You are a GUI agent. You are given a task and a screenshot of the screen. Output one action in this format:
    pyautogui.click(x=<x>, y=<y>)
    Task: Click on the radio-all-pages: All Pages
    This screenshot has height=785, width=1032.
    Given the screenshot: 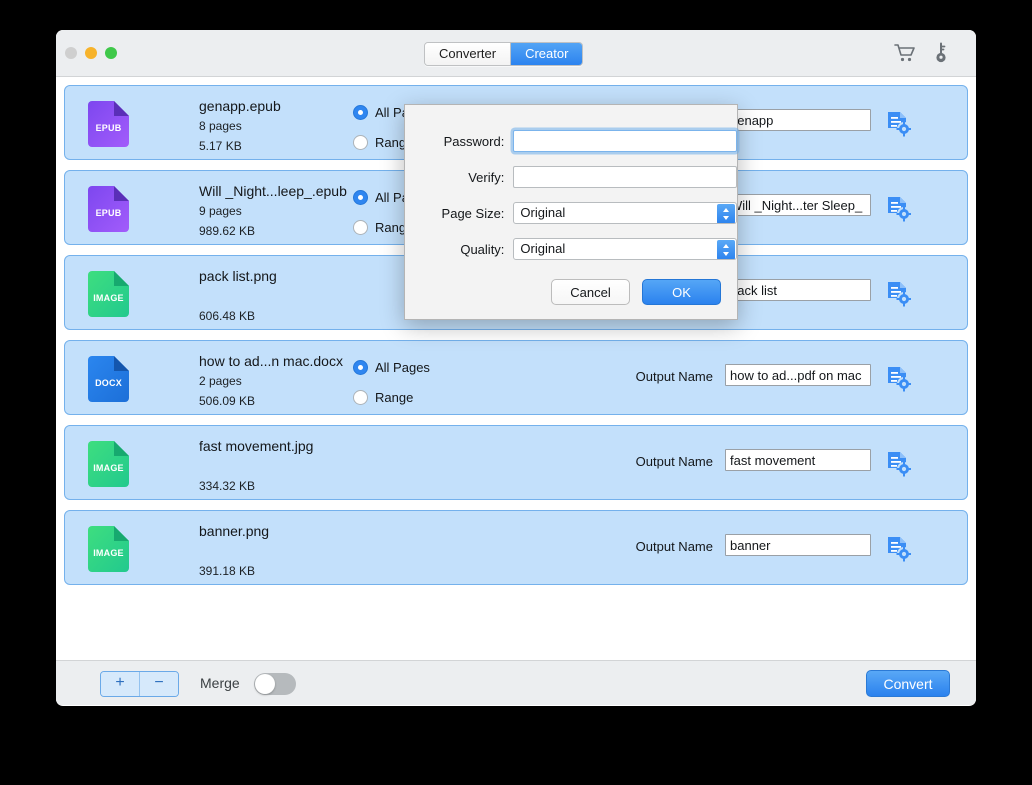 What is the action you would take?
    pyautogui.click(x=391, y=367)
    